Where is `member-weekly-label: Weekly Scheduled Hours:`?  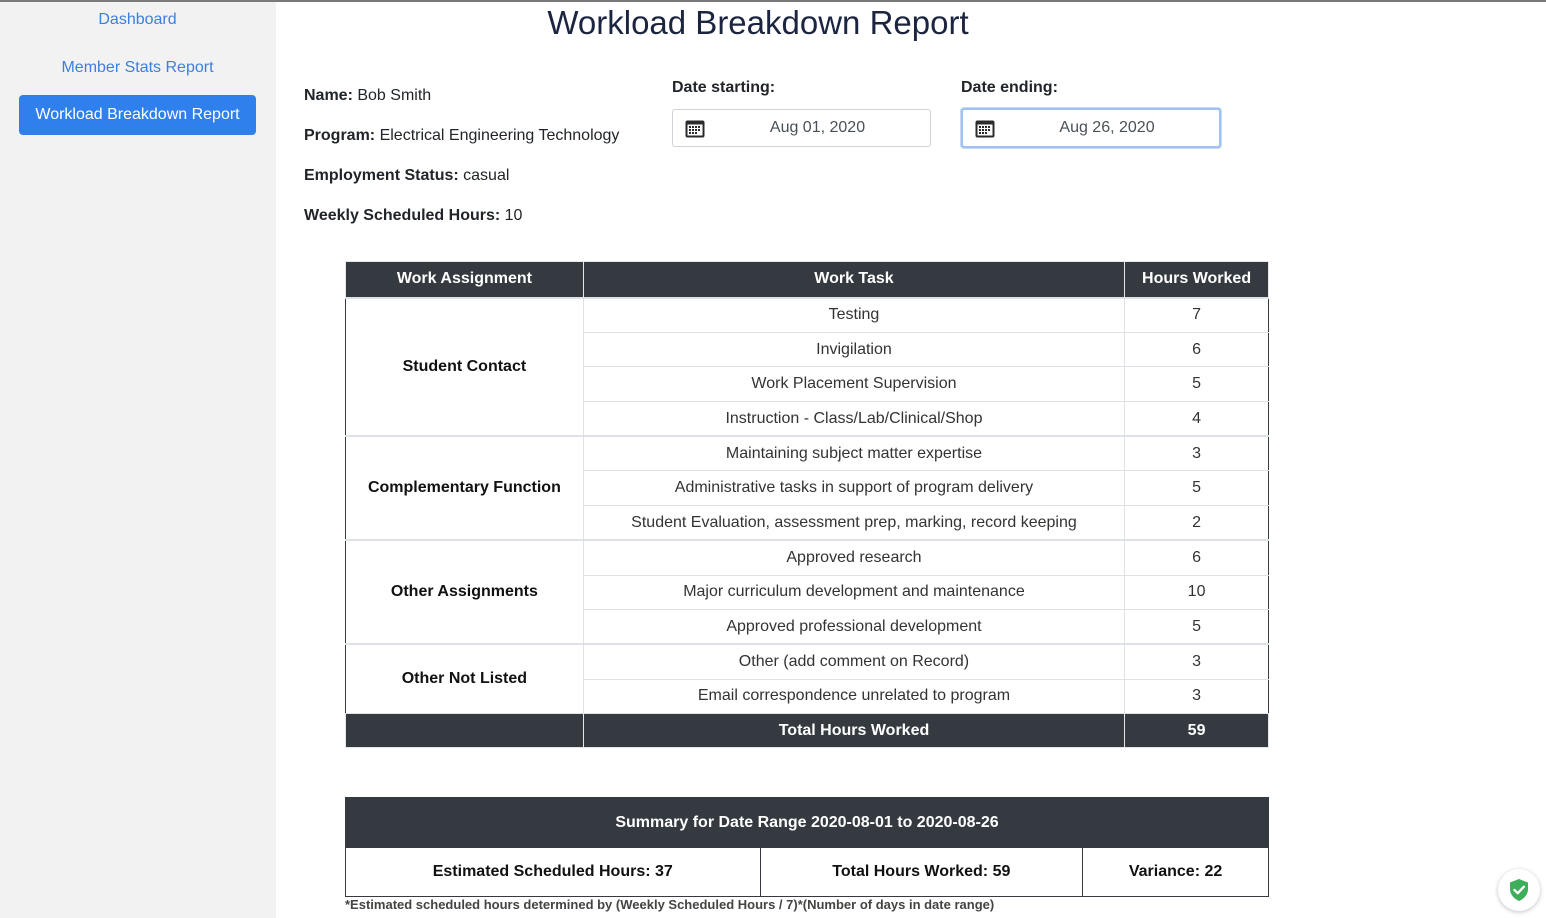 member-weekly-label: Weekly Scheduled Hours: is located at coordinates (402, 215).